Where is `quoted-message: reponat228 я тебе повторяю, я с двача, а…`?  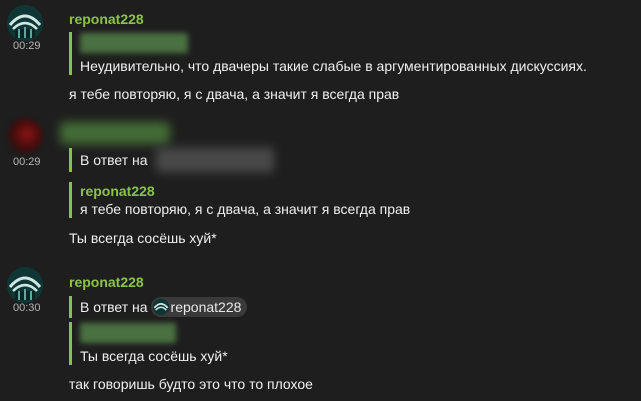
quoted-message: reponat228 я тебе повторяю, я с двача, а… is located at coordinates (239, 200).